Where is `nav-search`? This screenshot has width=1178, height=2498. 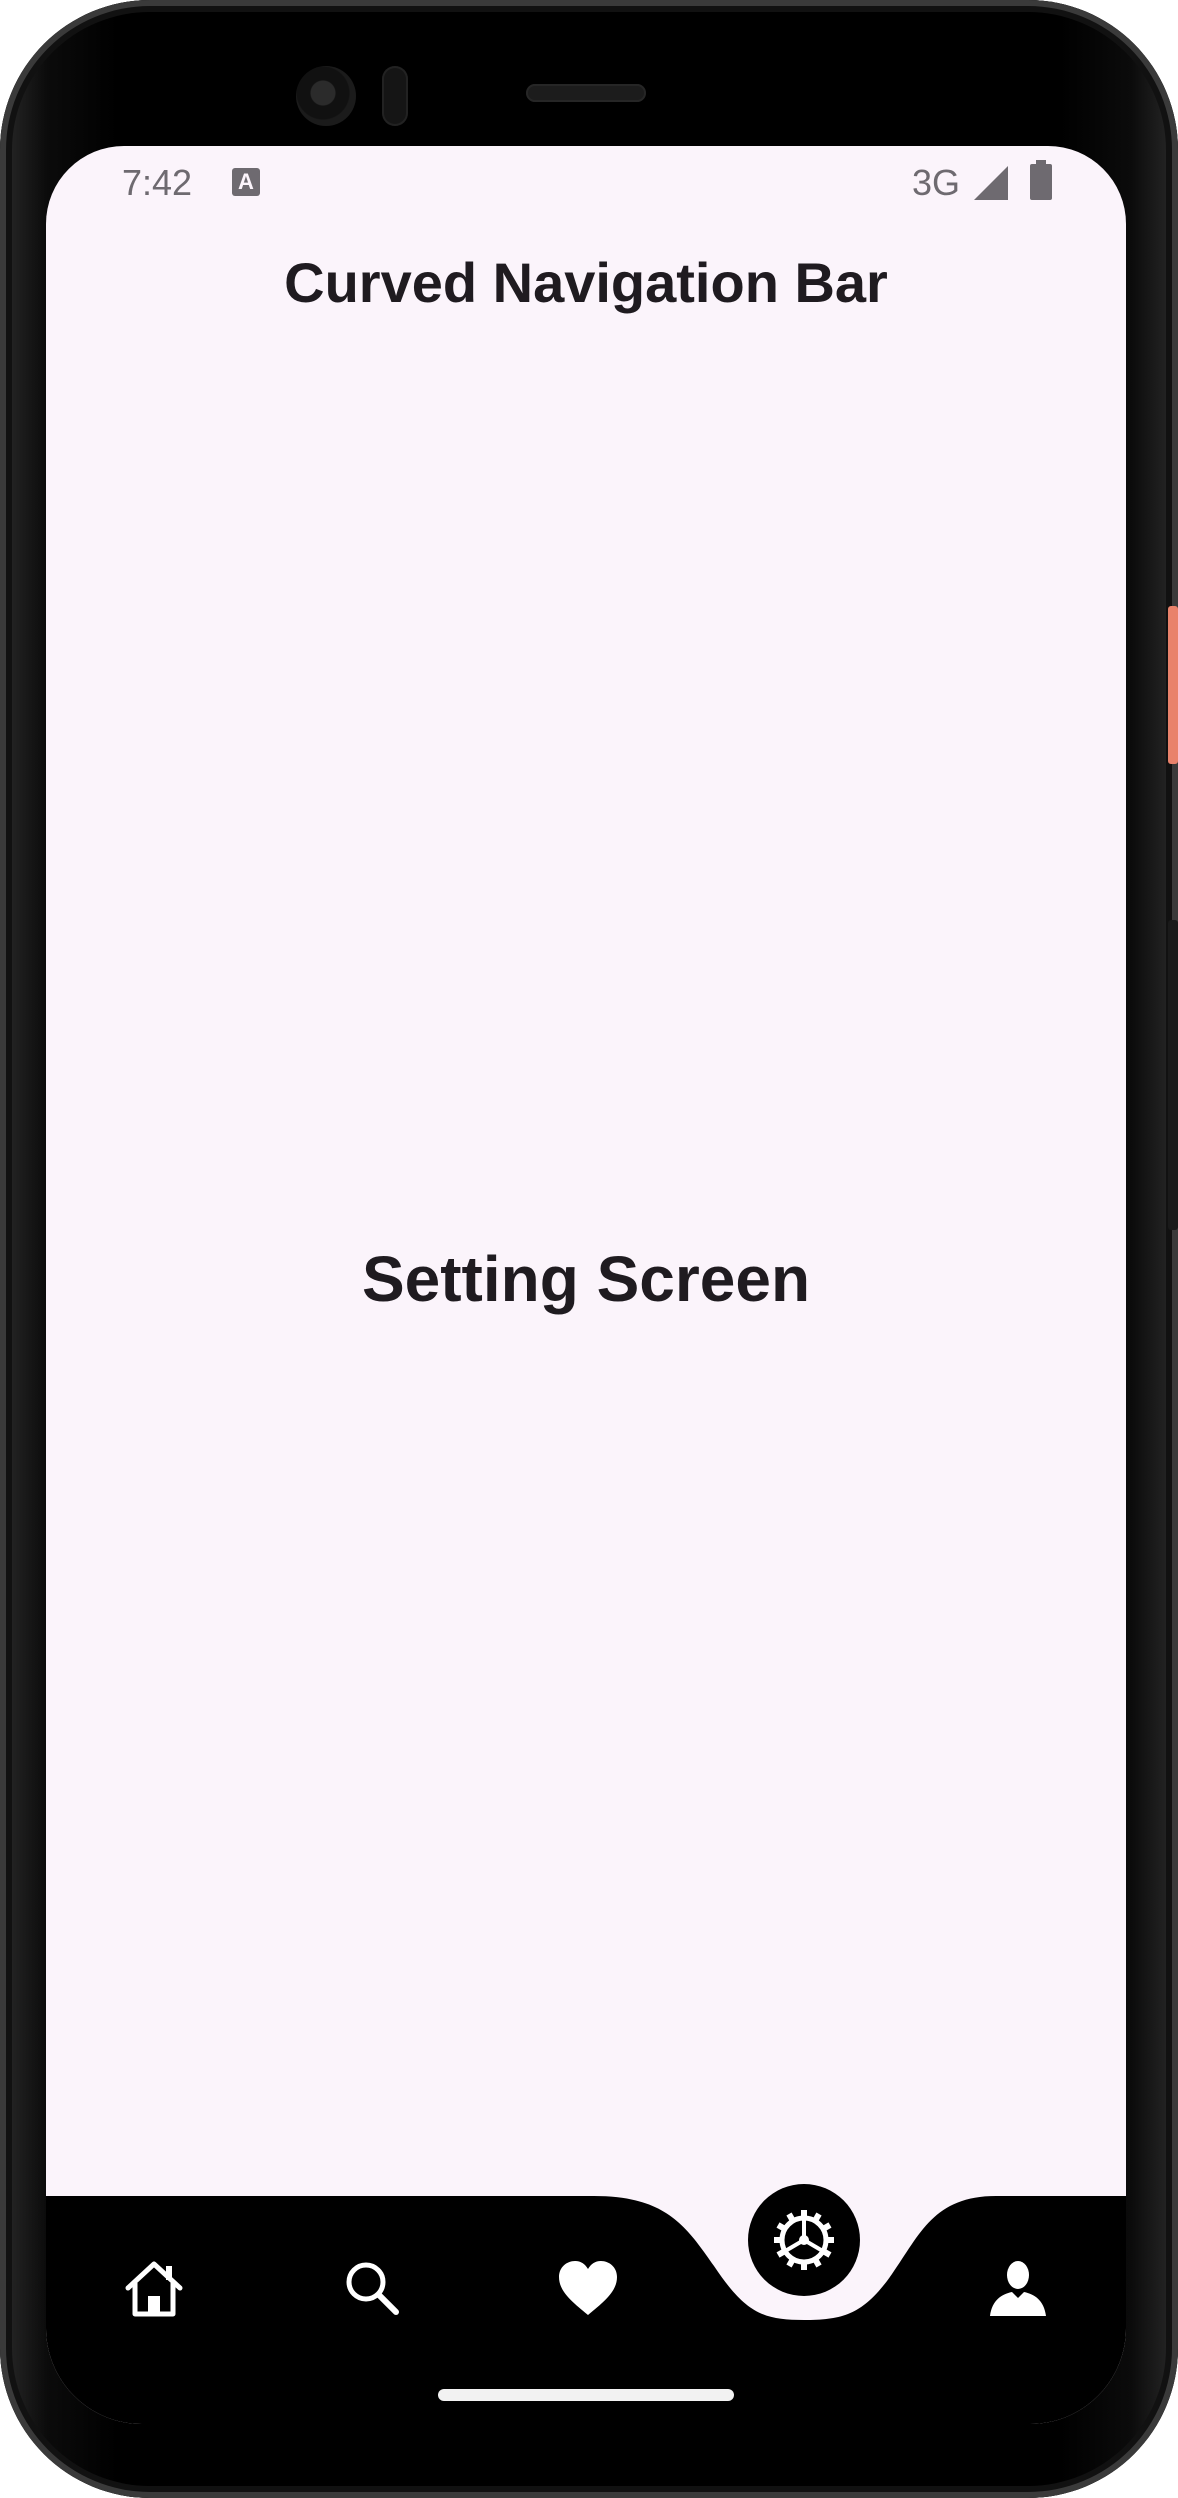 nav-search is located at coordinates (372, 2288).